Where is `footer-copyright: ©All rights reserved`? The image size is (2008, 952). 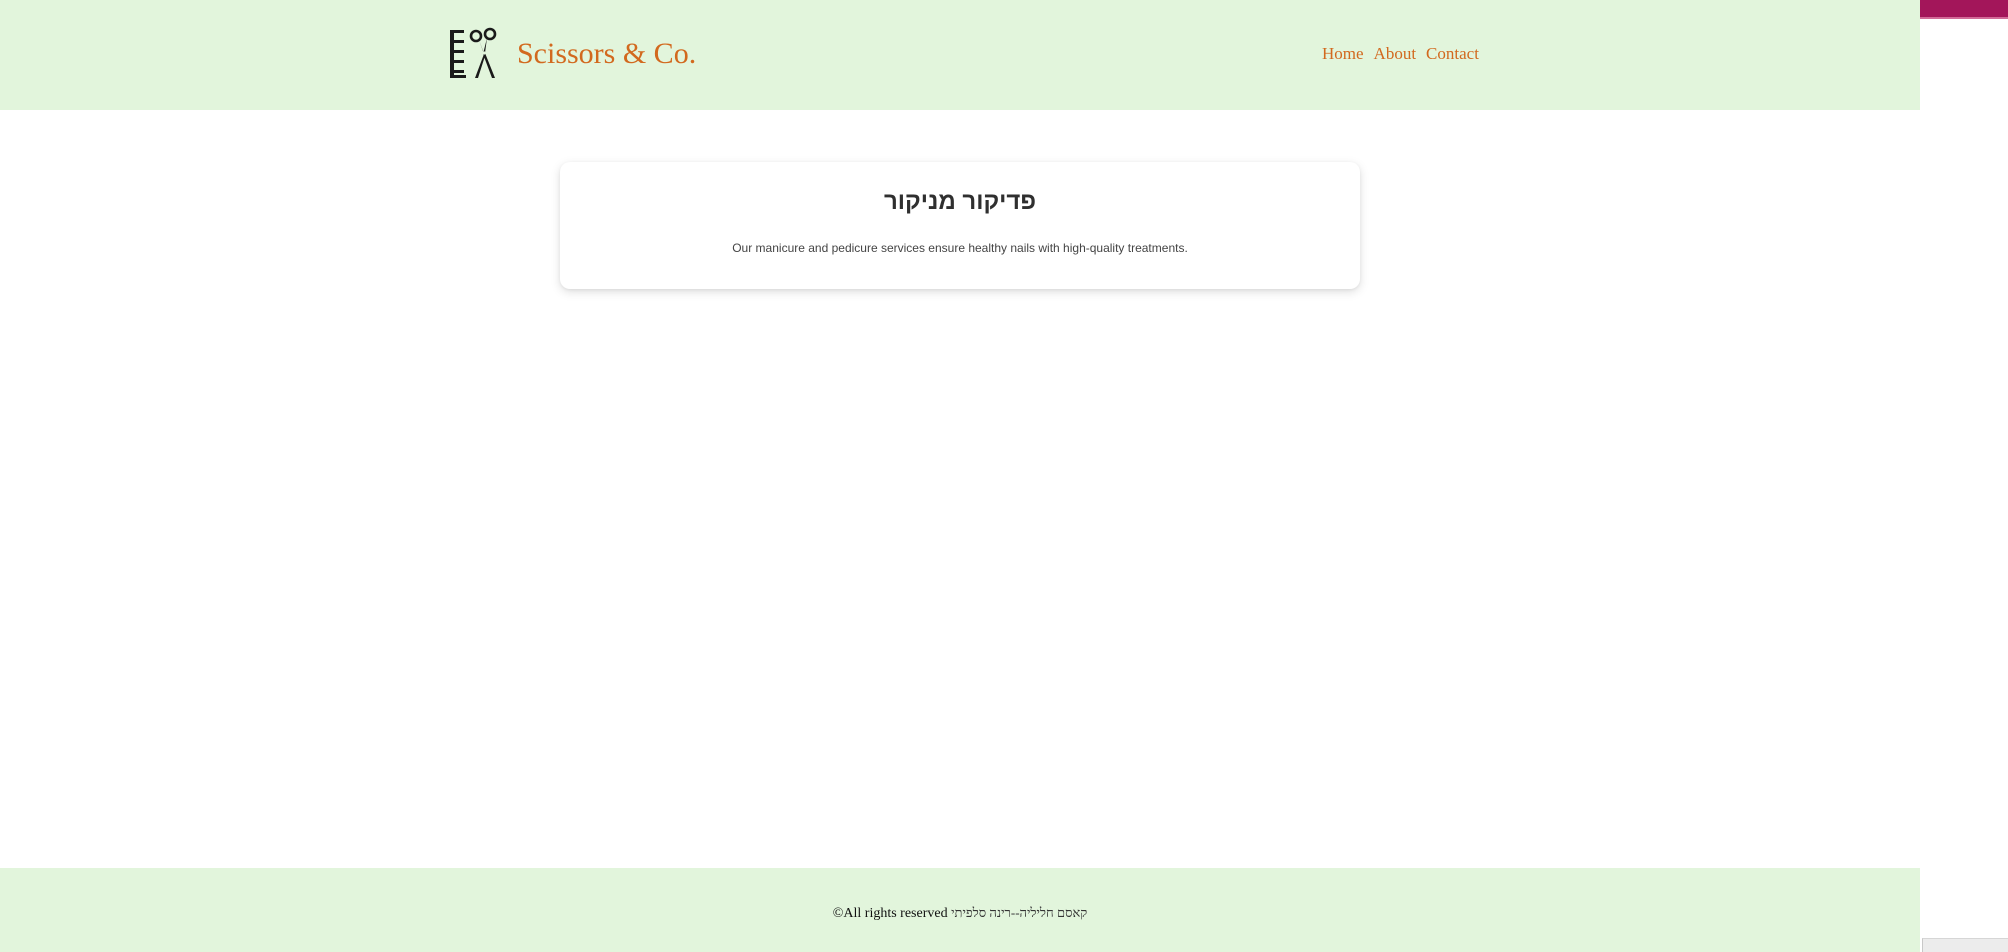 footer-copyright: ©All rights reserved is located at coordinates (890, 913).